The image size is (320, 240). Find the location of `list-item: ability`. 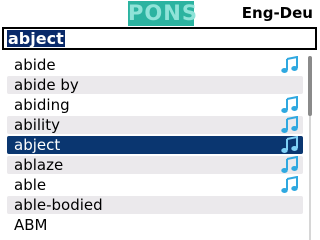

list-item: ability is located at coordinates (155, 124).